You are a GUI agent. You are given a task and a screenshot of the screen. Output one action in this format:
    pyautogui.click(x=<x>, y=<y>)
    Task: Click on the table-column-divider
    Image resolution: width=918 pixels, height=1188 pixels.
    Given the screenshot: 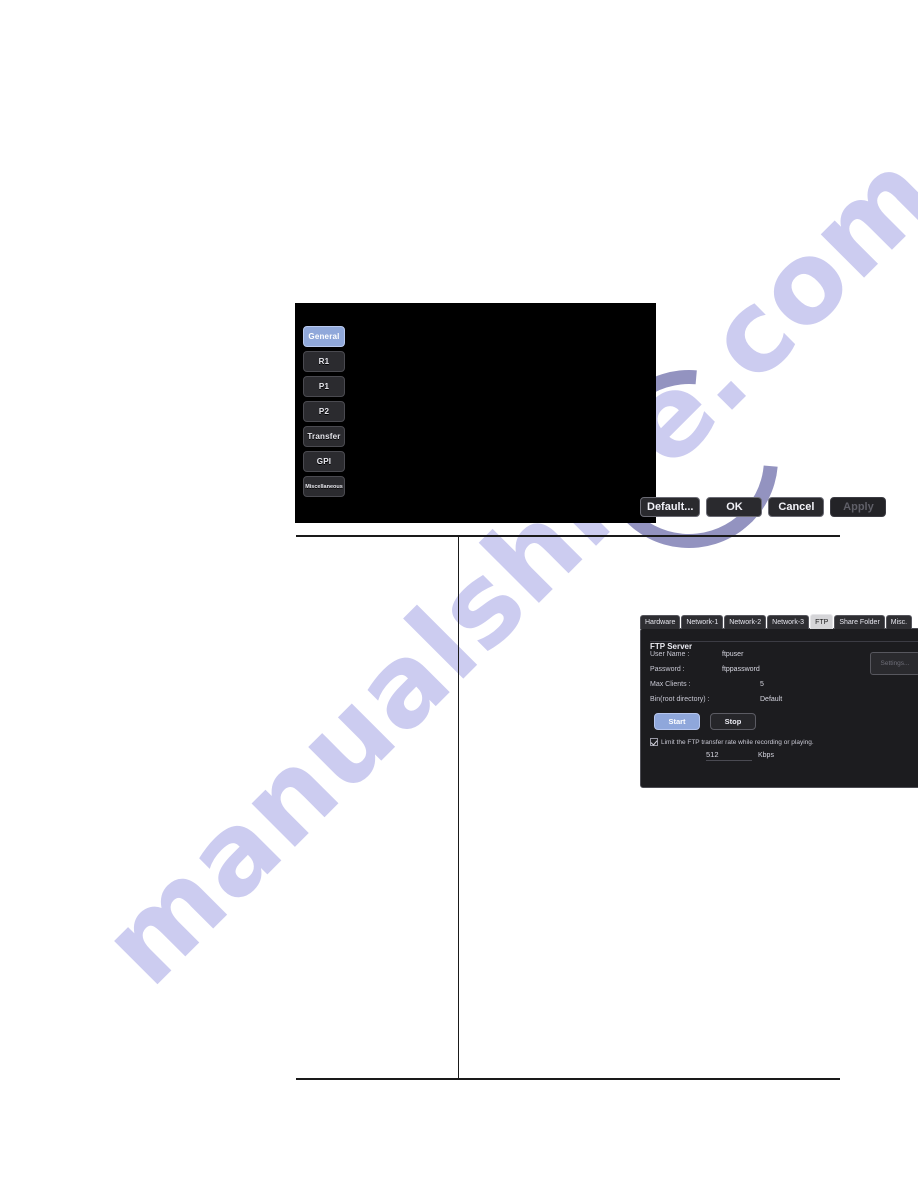 What is the action you would take?
    pyautogui.click(x=458, y=807)
    